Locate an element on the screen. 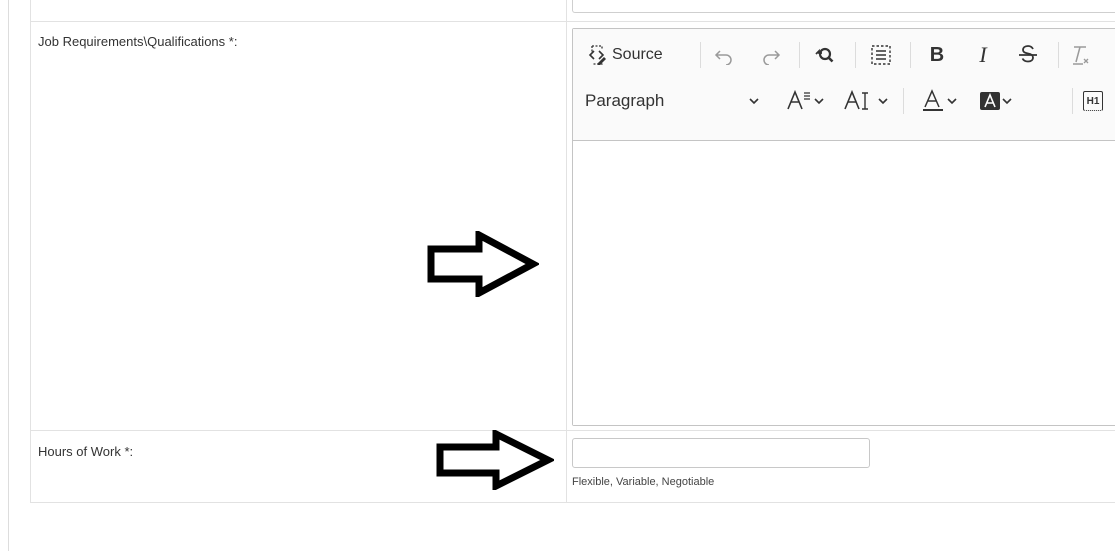 This screenshot has width=1115, height=551. select-all-button is located at coordinates (881, 55).